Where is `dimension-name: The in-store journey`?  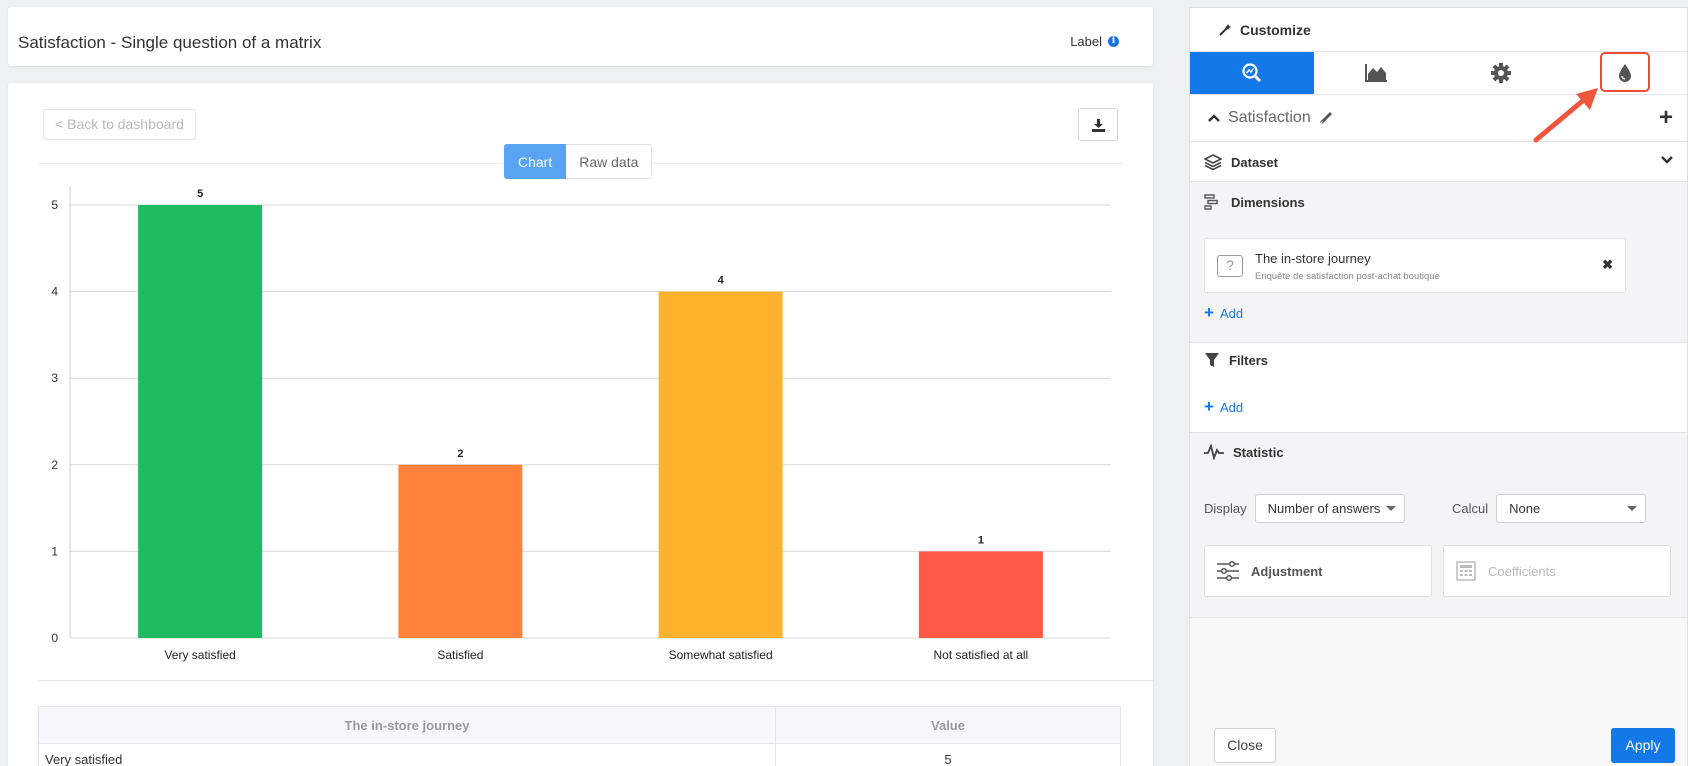
dimension-name: The in-store journey is located at coordinates (1313, 258).